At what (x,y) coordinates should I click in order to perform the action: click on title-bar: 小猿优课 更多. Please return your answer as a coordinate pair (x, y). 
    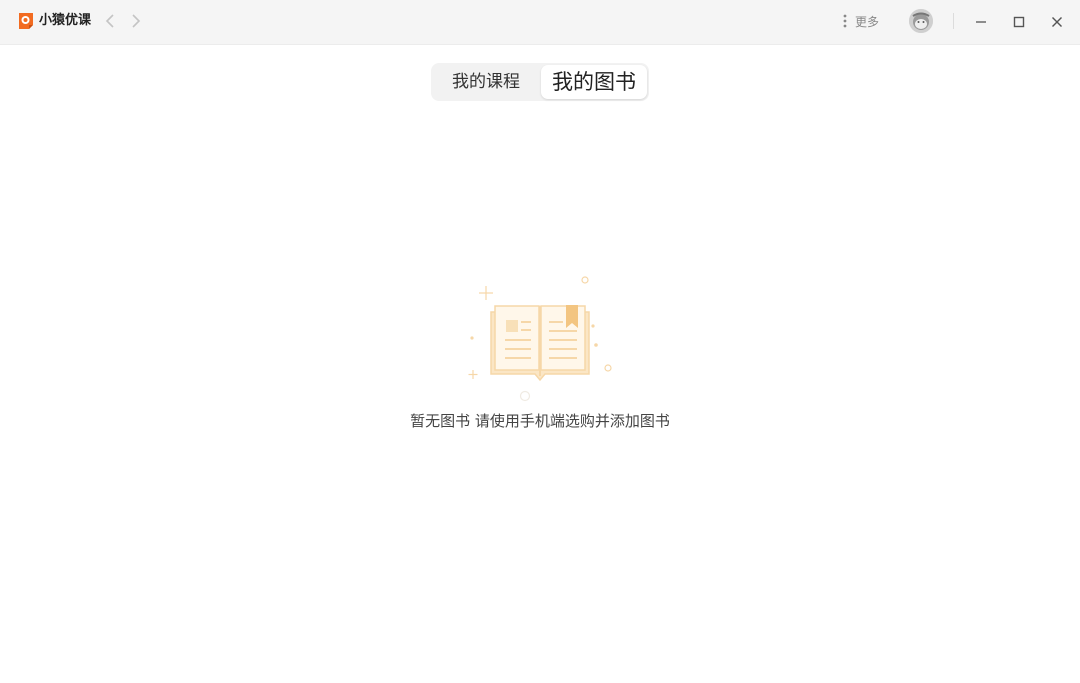
    Looking at the image, I should click on (540, 22).